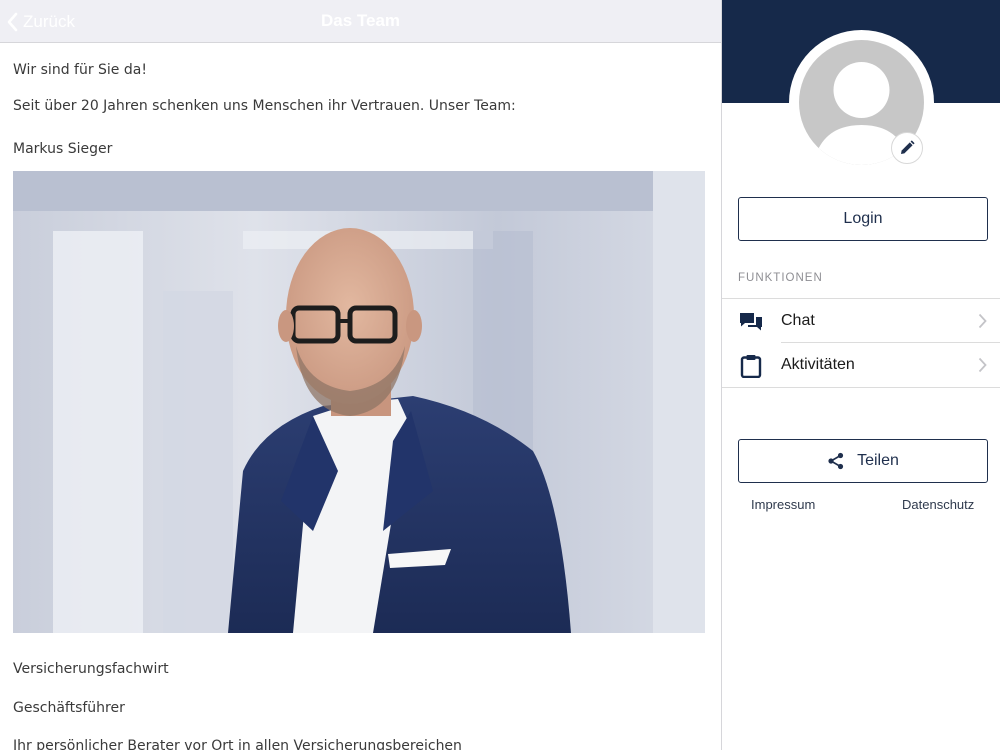  I want to click on login-button: Login, so click(863, 219).